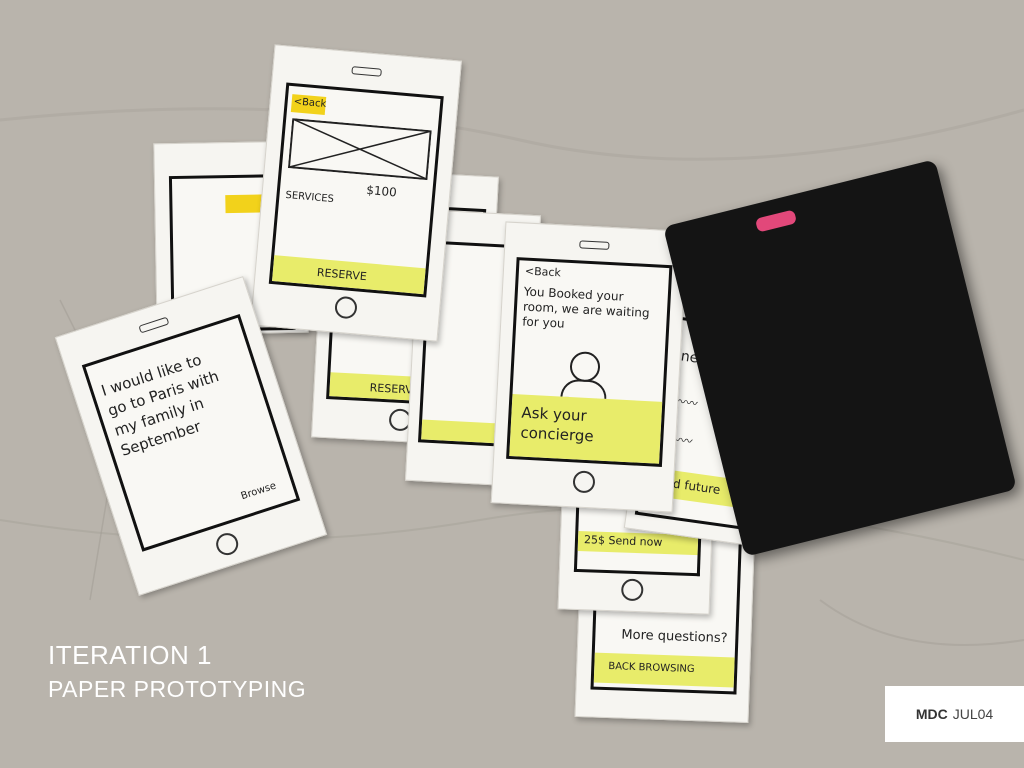 The width and height of the screenshot is (1024, 768). Describe the element at coordinates (557, 424) in the screenshot. I see `confirm-cta-label: Ask your concierge` at that location.